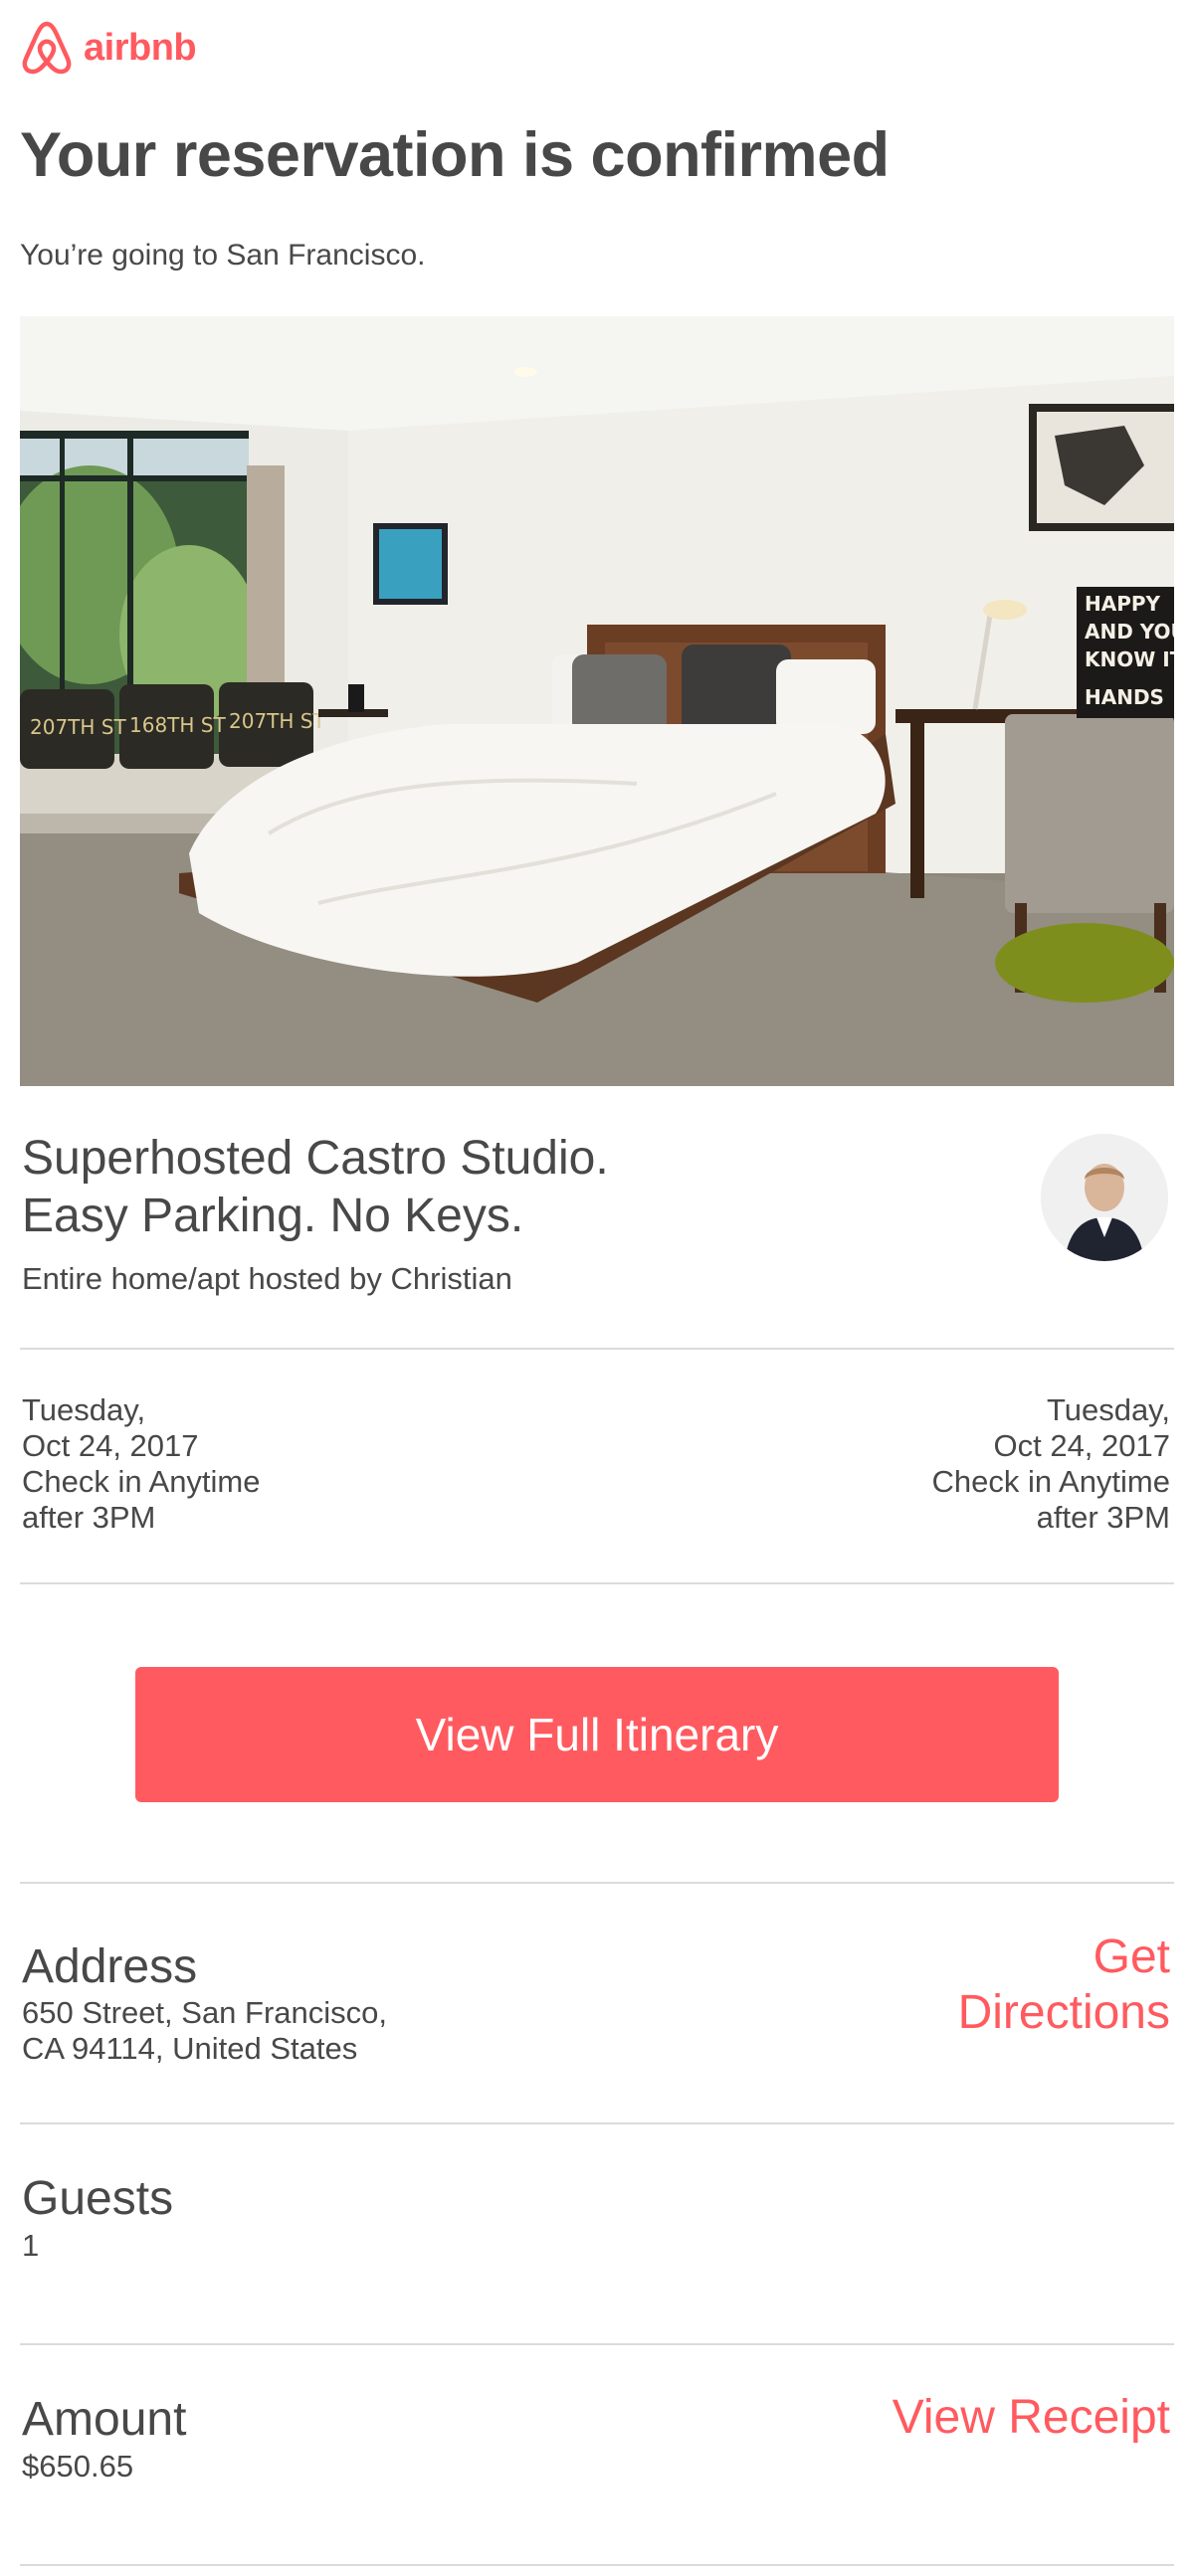 Image resolution: width=1194 pixels, height=2576 pixels. I want to click on listing-host-line: Entire home/apt hosted by Christian, so click(267, 1278).